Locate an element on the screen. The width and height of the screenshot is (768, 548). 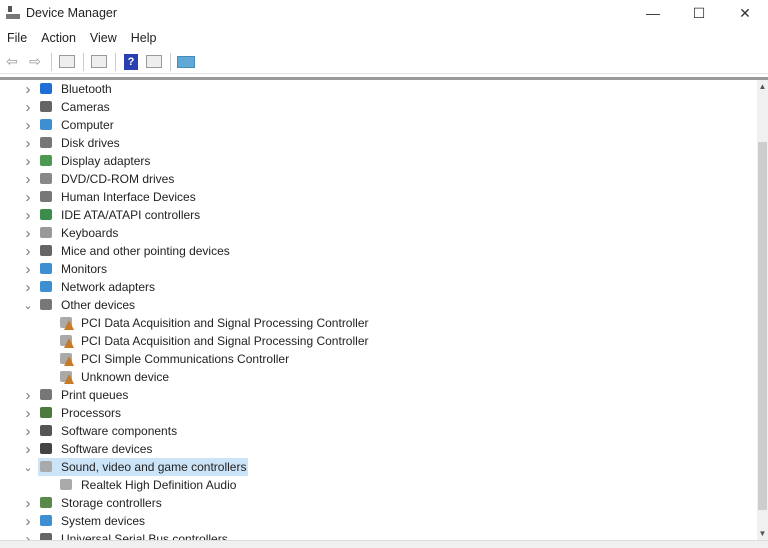
tree-category-item: › Monitors is located at coordinates (67, 269).